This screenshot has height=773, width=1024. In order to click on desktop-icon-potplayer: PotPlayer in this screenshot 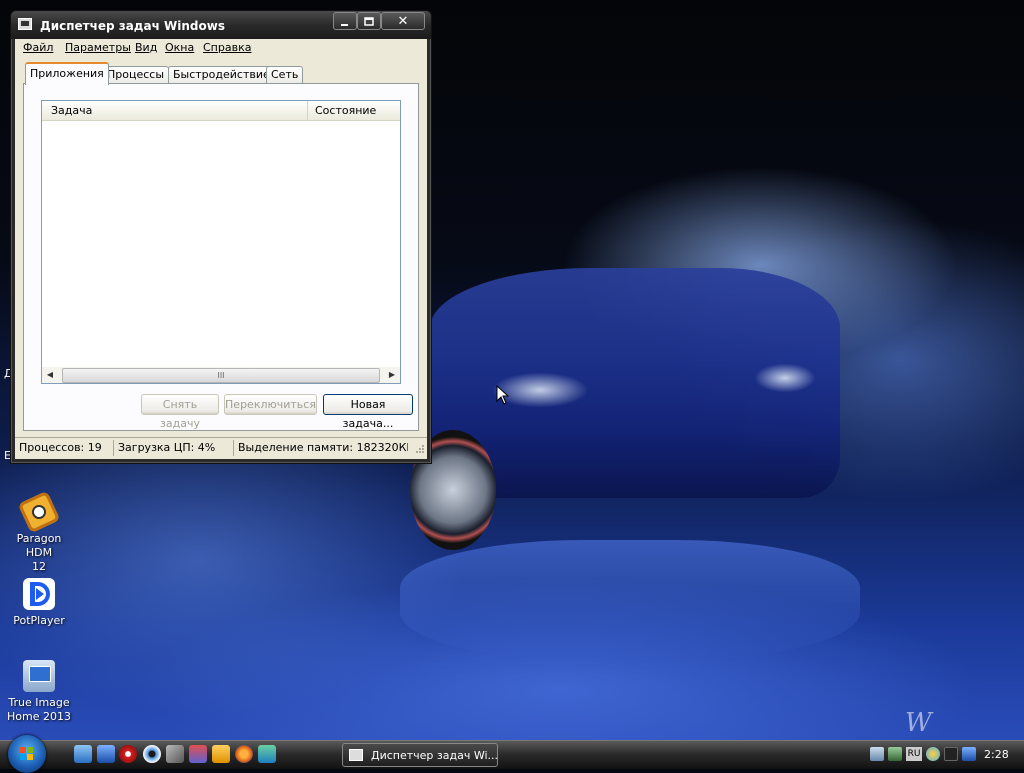, I will do `click(39, 603)`.